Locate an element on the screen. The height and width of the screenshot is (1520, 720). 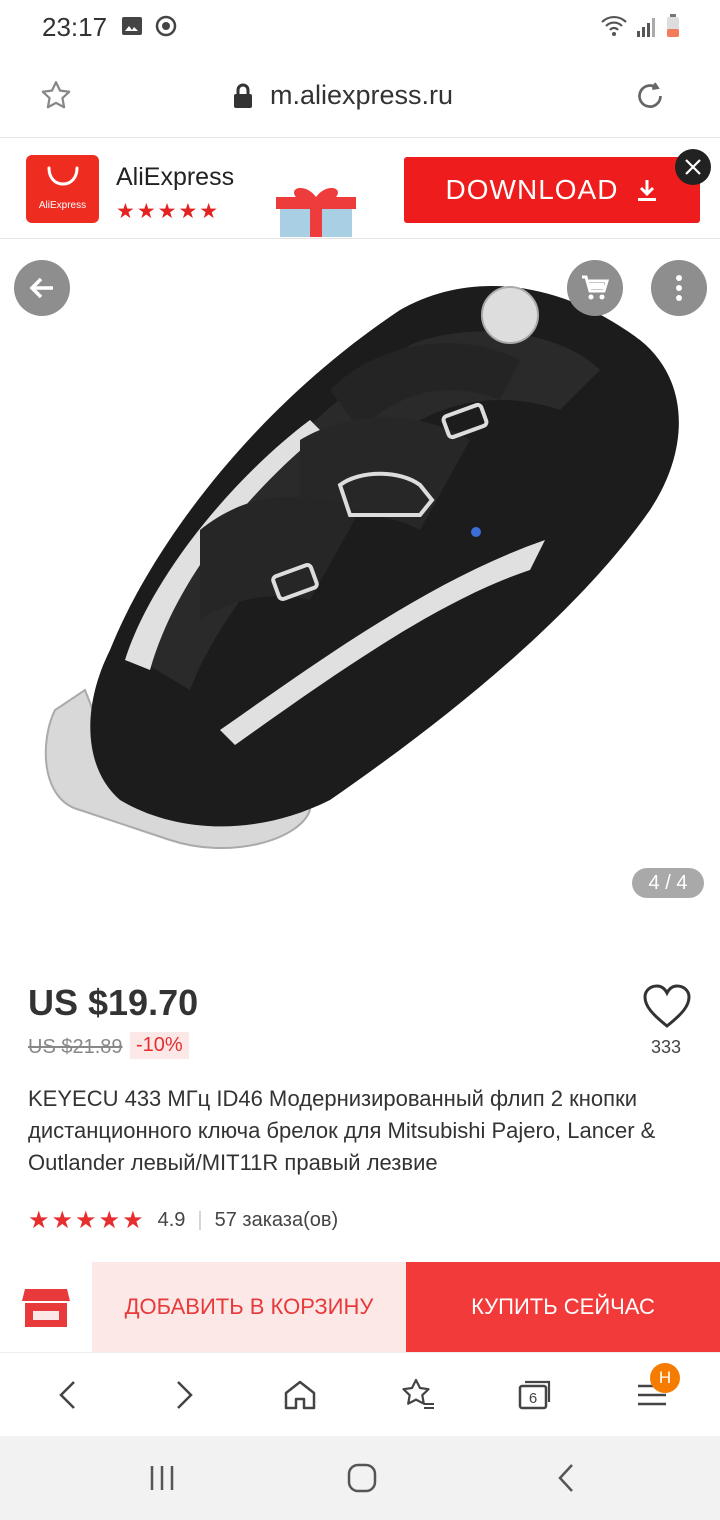
chevron-right-icon is located at coordinates (185, 1395).